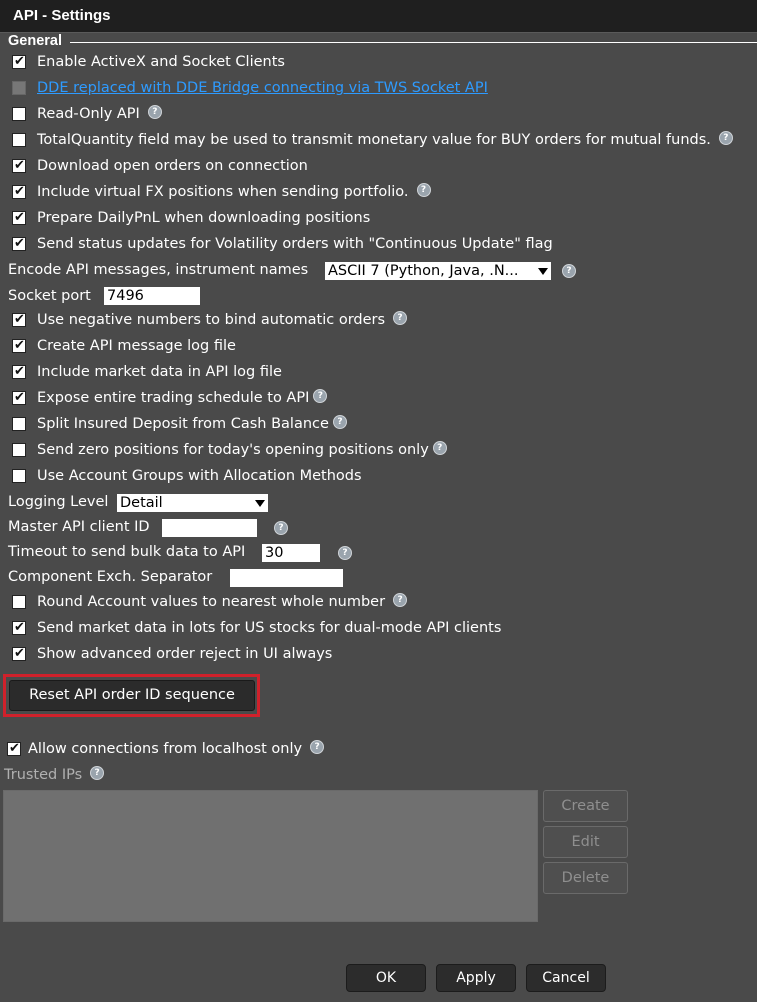 Image resolution: width=757 pixels, height=1002 pixels. What do you see at coordinates (58, 502) in the screenshot?
I see `logging-level-label: Logging Level` at bounding box center [58, 502].